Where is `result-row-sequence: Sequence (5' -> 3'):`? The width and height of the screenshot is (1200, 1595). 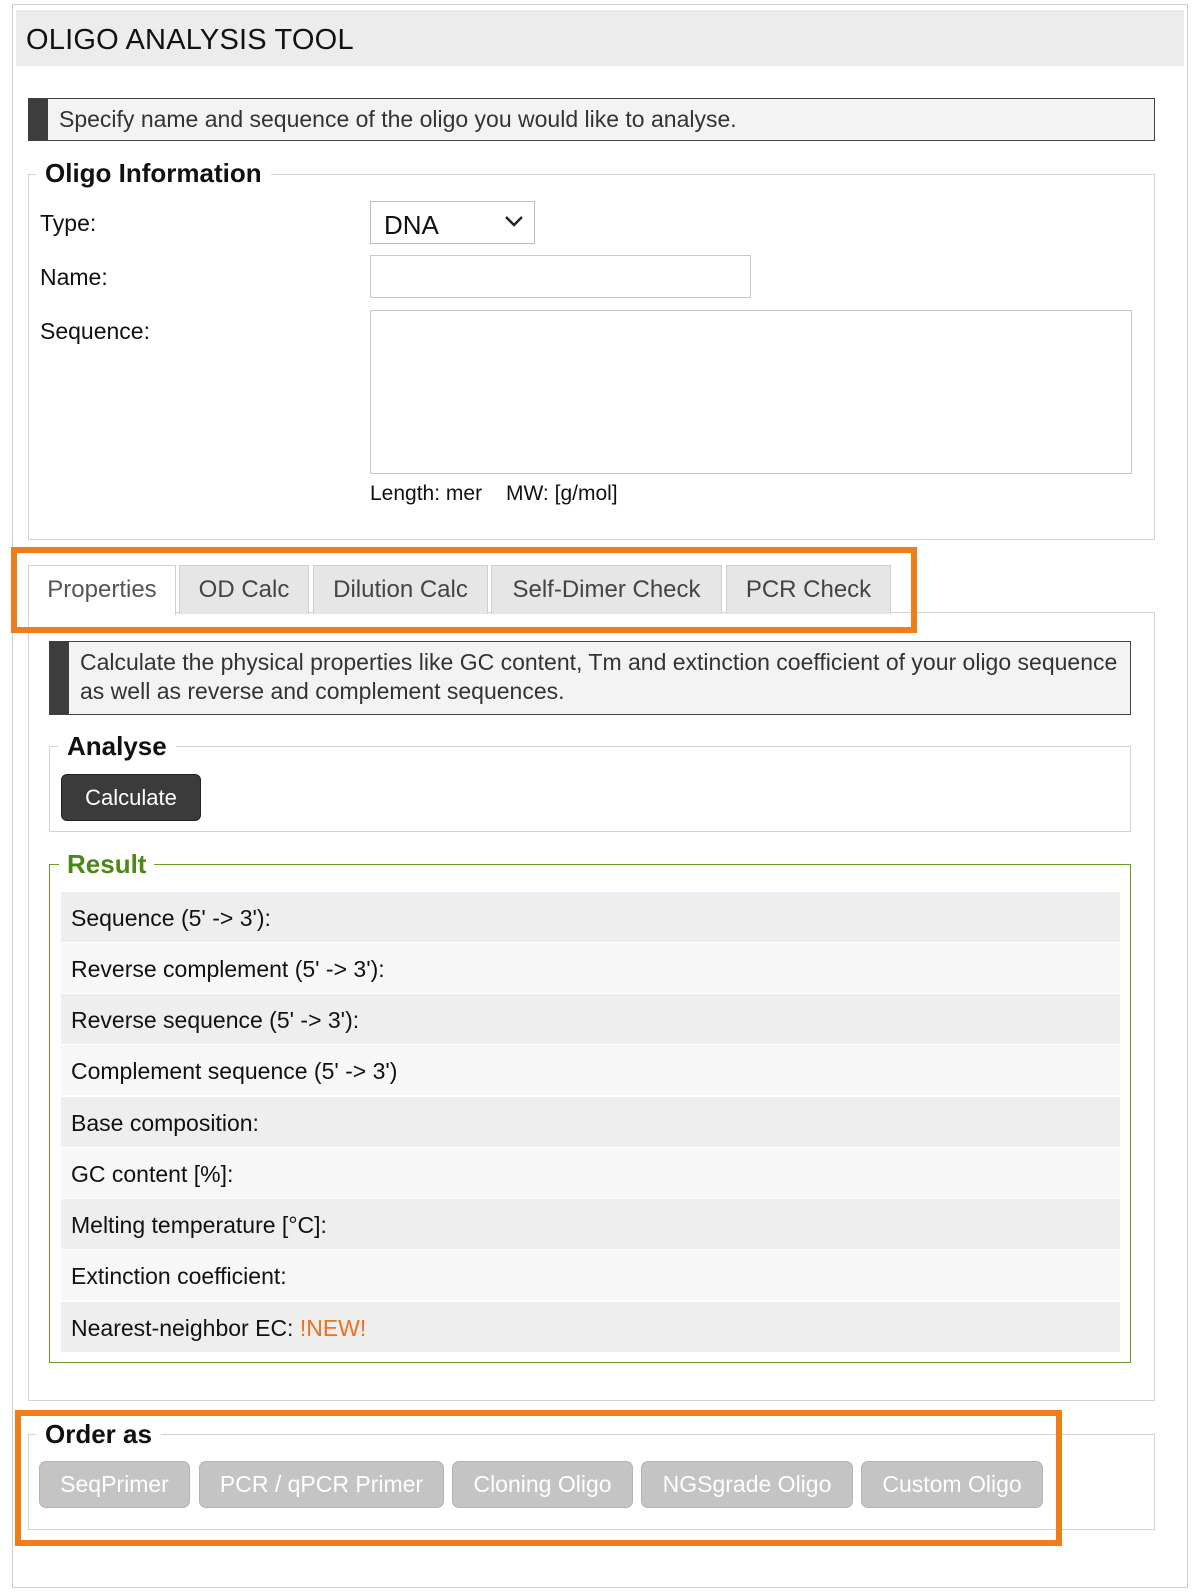 result-row-sequence: Sequence (5' -> 3'): is located at coordinates (590, 917).